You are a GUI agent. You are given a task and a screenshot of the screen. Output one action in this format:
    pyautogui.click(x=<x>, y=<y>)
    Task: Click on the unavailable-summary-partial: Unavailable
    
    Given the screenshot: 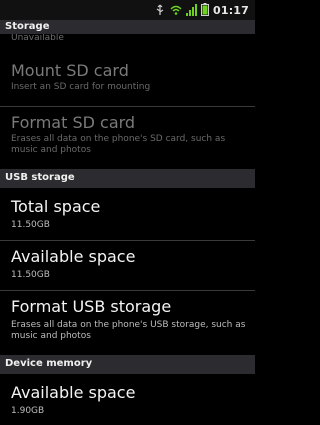 What is the action you would take?
    pyautogui.click(x=37, y=37)
    